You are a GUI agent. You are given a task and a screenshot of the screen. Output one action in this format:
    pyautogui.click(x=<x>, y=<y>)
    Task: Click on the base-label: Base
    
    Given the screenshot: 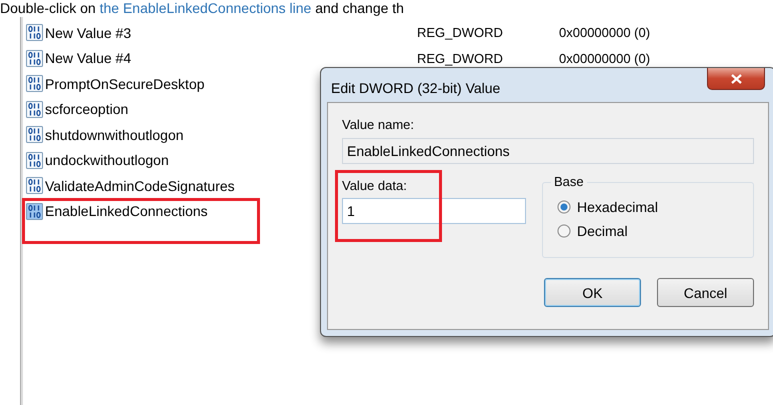 What is the action you would take?
    pyautogui.click(x=569, y=181)
    